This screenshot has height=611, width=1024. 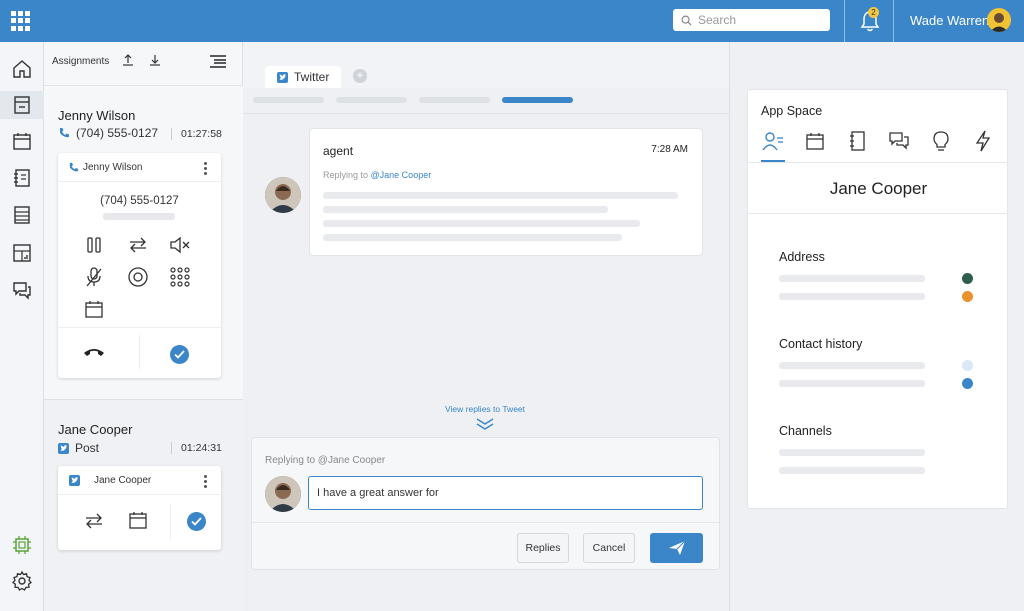 What do you see at coordinates (802, 257) in the screenshot?
I see `section-address: Address` at bounding box center [802, 257].